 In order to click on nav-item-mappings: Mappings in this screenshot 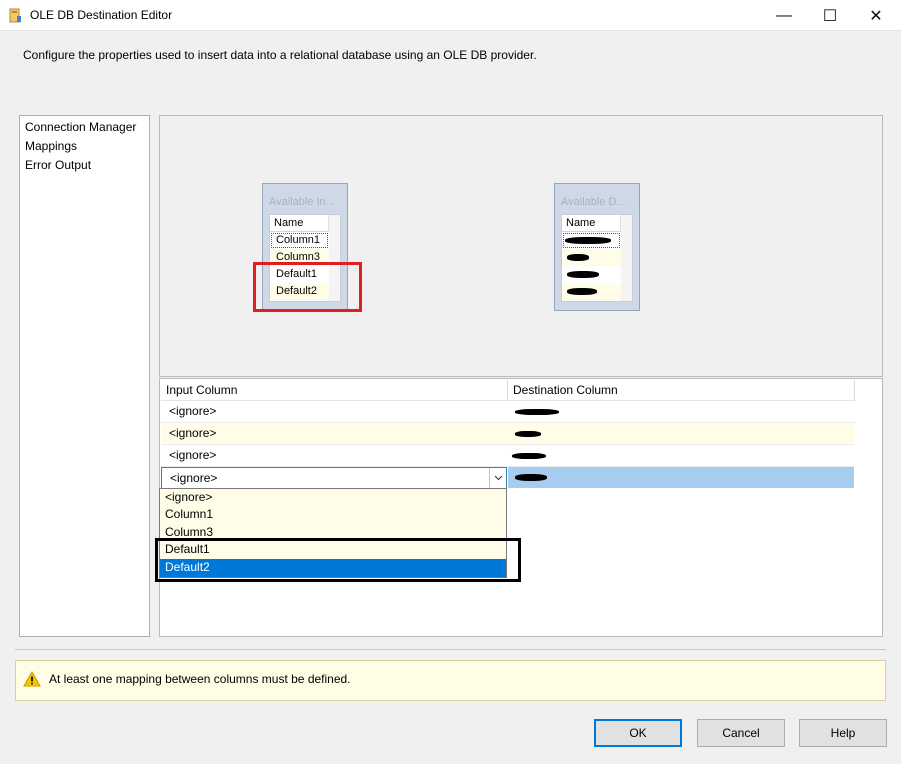, I will do `click(51, 146)`.